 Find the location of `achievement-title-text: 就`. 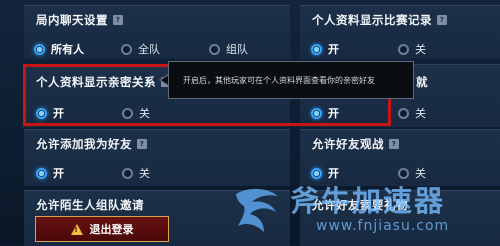

achievement-title-text: 就 is located at coordinates (422, 82).